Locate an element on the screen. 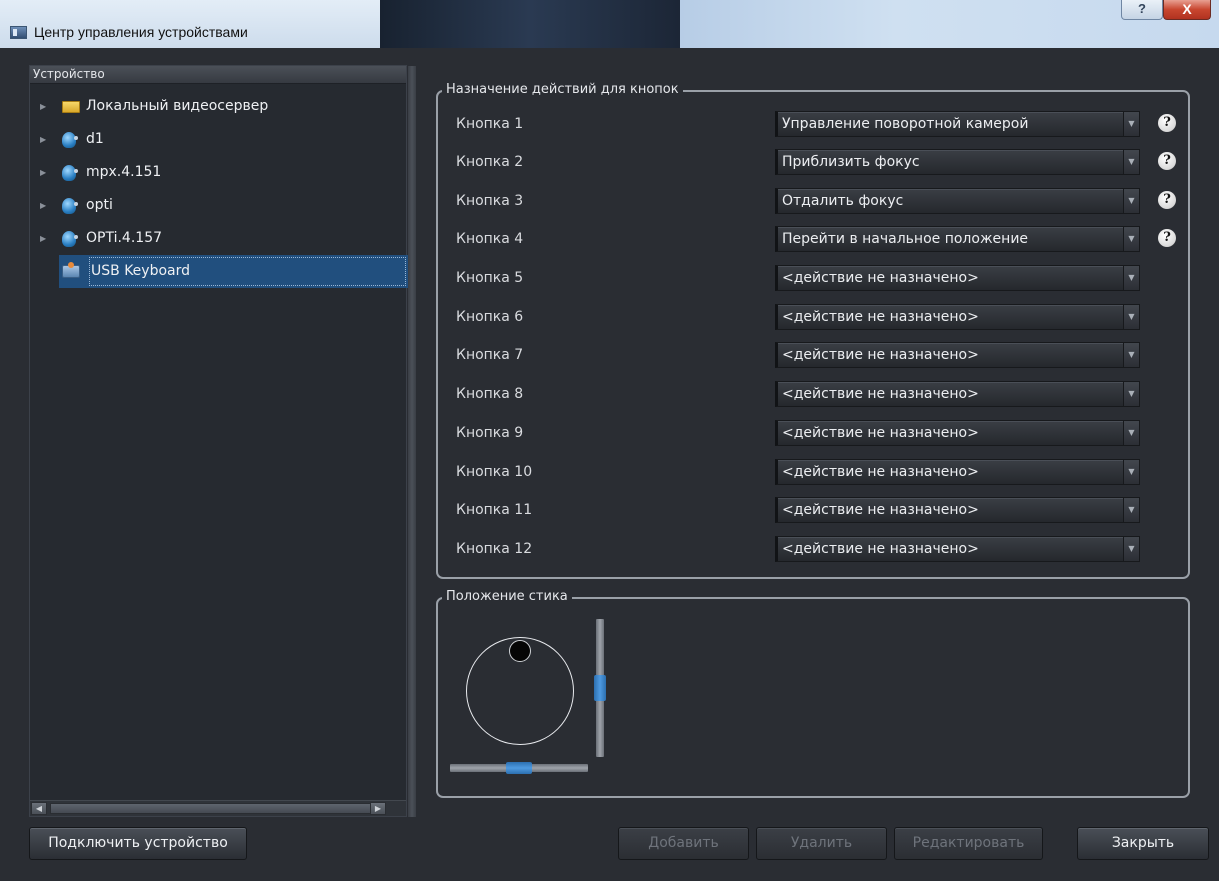 The image size is (1219, 881). button-row: Кнопка 5 <действие не назначено> ▼ is located at coordinates (813, 279).